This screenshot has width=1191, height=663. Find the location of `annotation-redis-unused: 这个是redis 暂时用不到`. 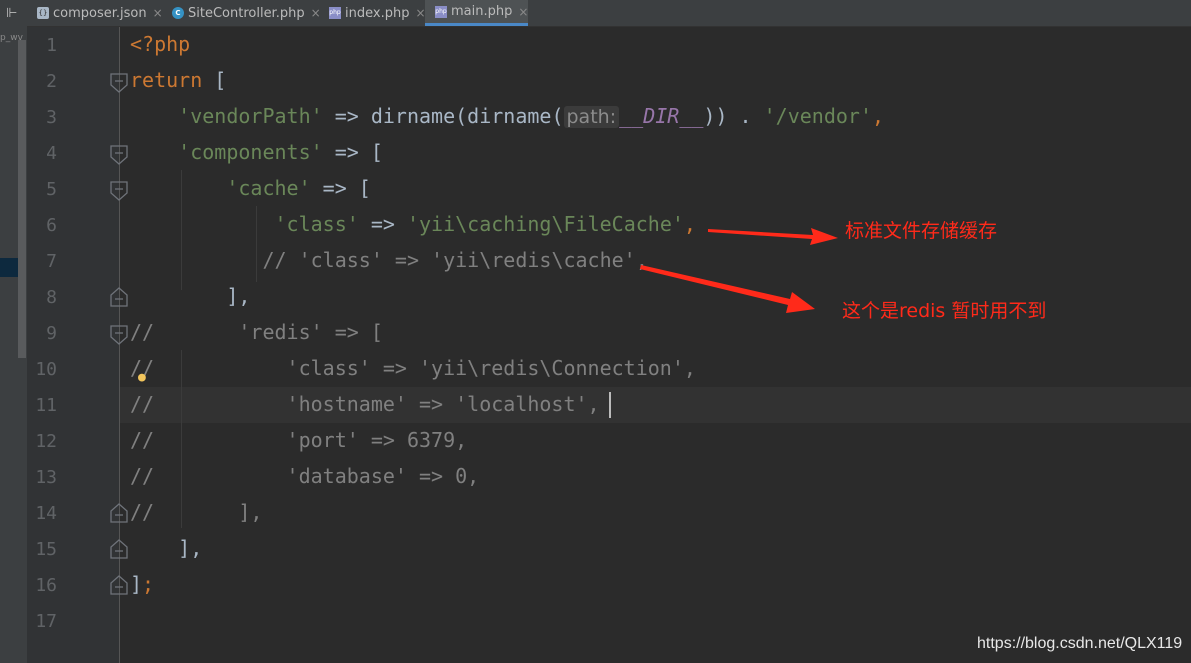

annotation-redis-unused: 这个是redis 暂时用不到 is located at coordinates (944, 311).